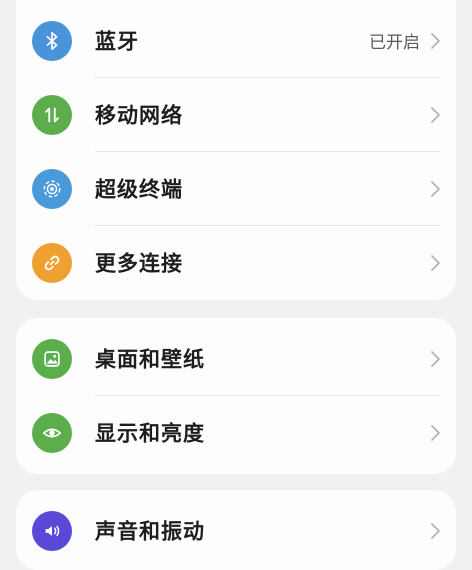 The height and width of the screenshot is (570, 472). What do you see at coordinates (52, 531) in the screenshot?
I see `sound-icon` at bounding box center [52, 531].